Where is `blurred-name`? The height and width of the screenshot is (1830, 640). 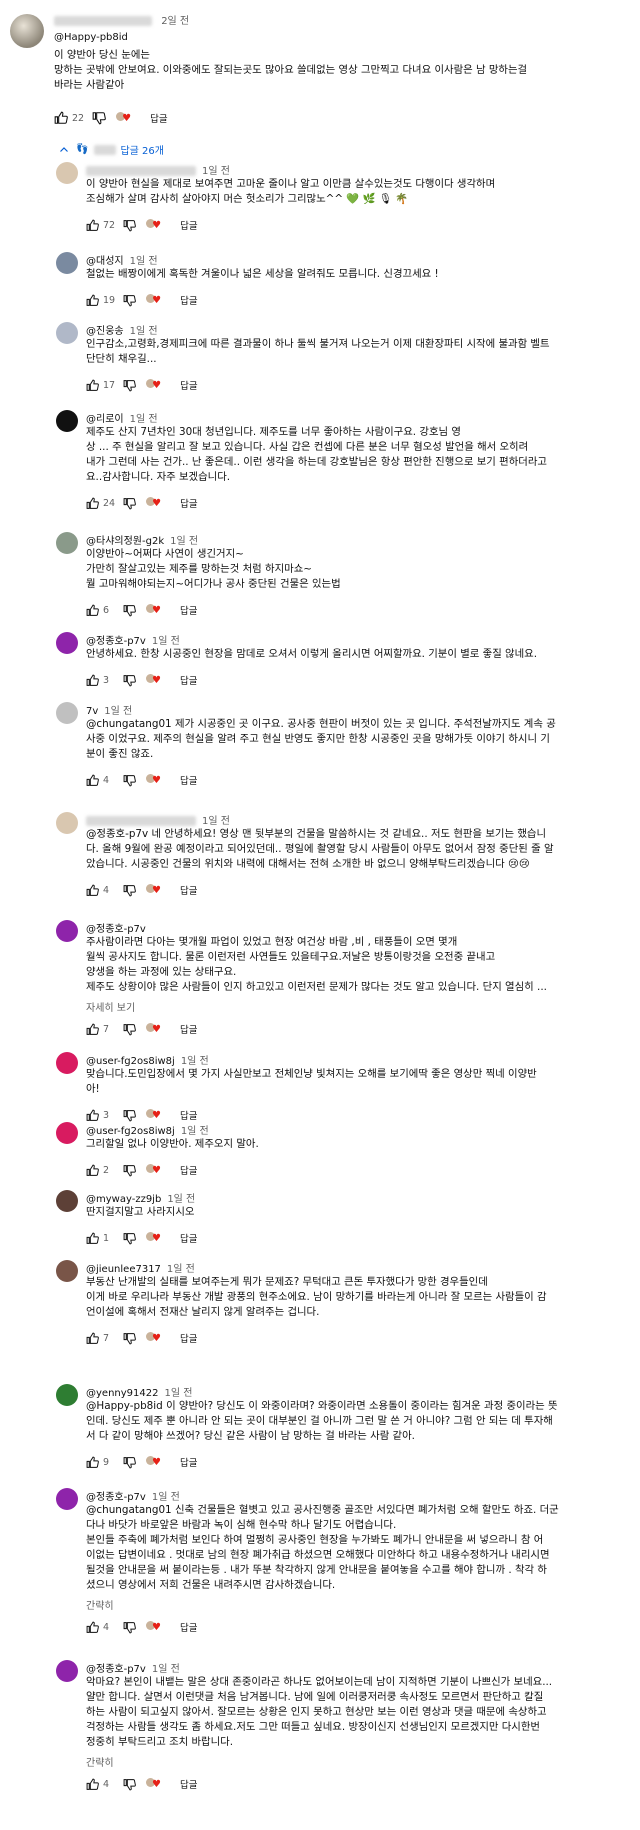 blurred-name is located at coordinates (141, 821).